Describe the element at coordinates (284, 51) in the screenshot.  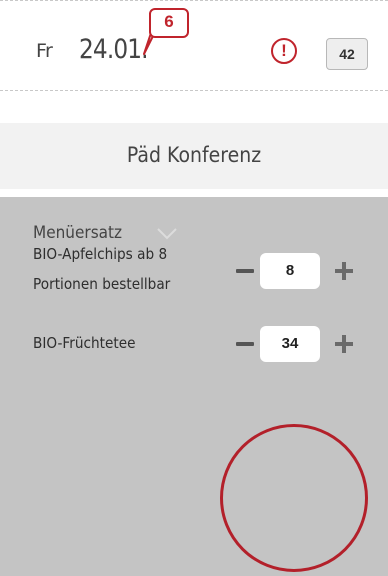
I see `exclamation-circle-icon: !` at that location.